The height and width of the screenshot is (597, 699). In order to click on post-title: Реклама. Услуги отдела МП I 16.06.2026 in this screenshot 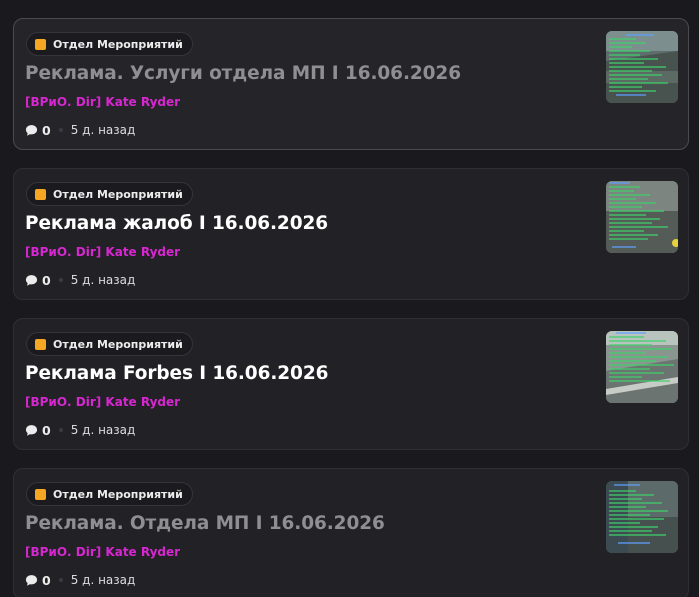, I will do `click(243, 73)`.